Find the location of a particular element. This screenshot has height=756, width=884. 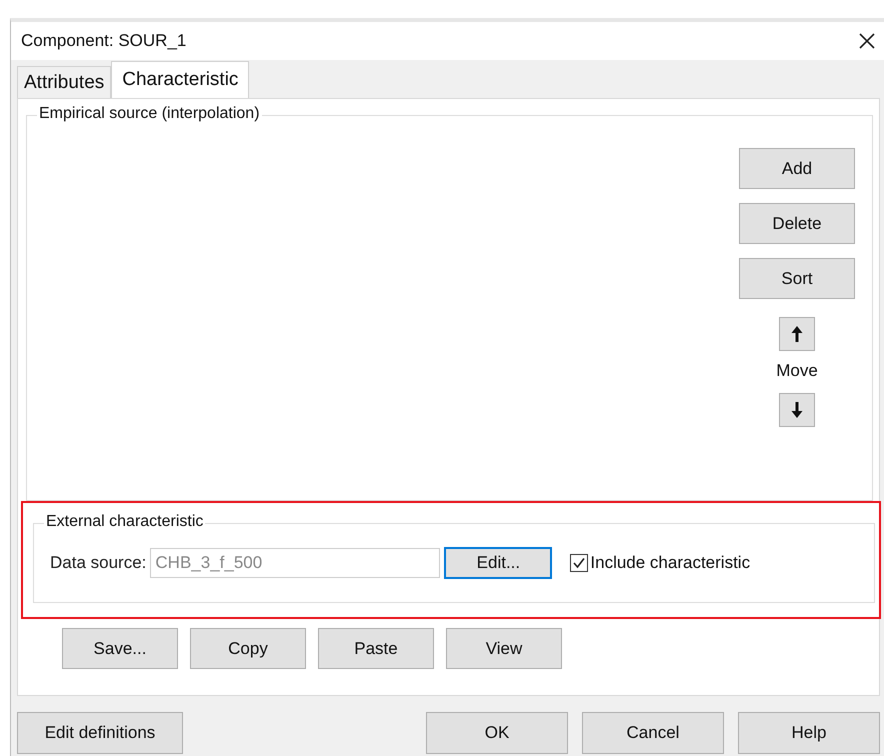

field-label: Data source: is located at coordinates (98, 563).